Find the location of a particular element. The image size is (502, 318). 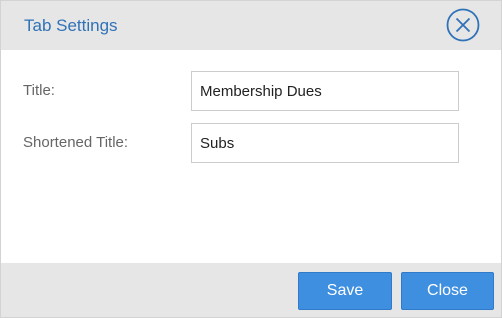

shortened-title-input is located at coordinates (325, 143).